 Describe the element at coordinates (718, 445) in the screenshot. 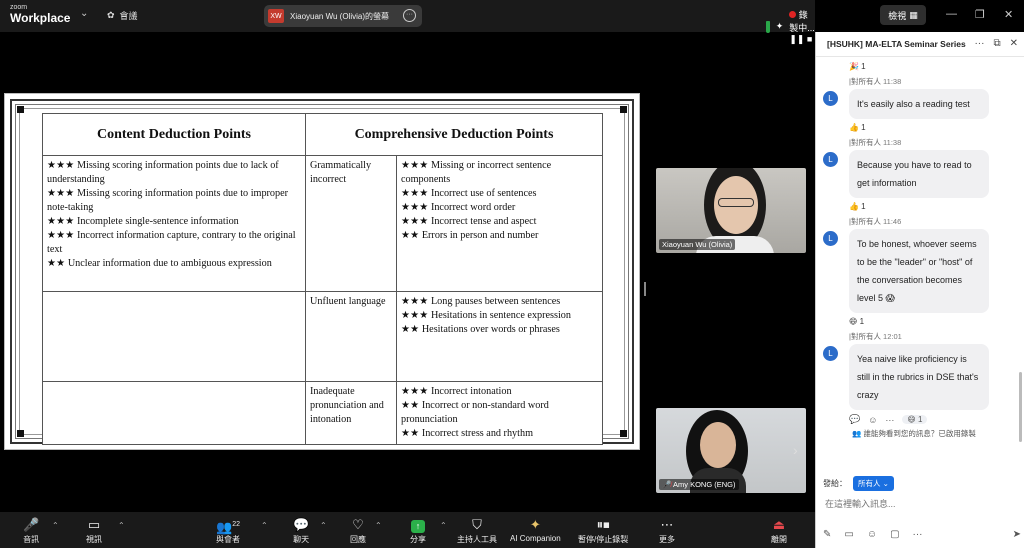

I see `participant-face` at that location.